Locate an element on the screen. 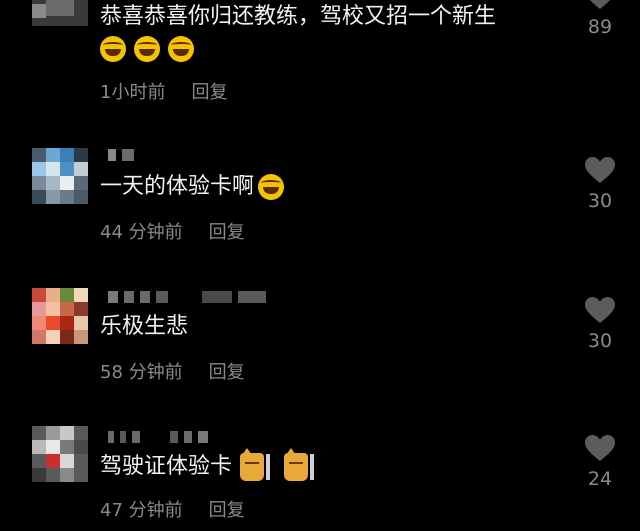  comment-time: 47 分钟前 is located at coordinates (141, 510).